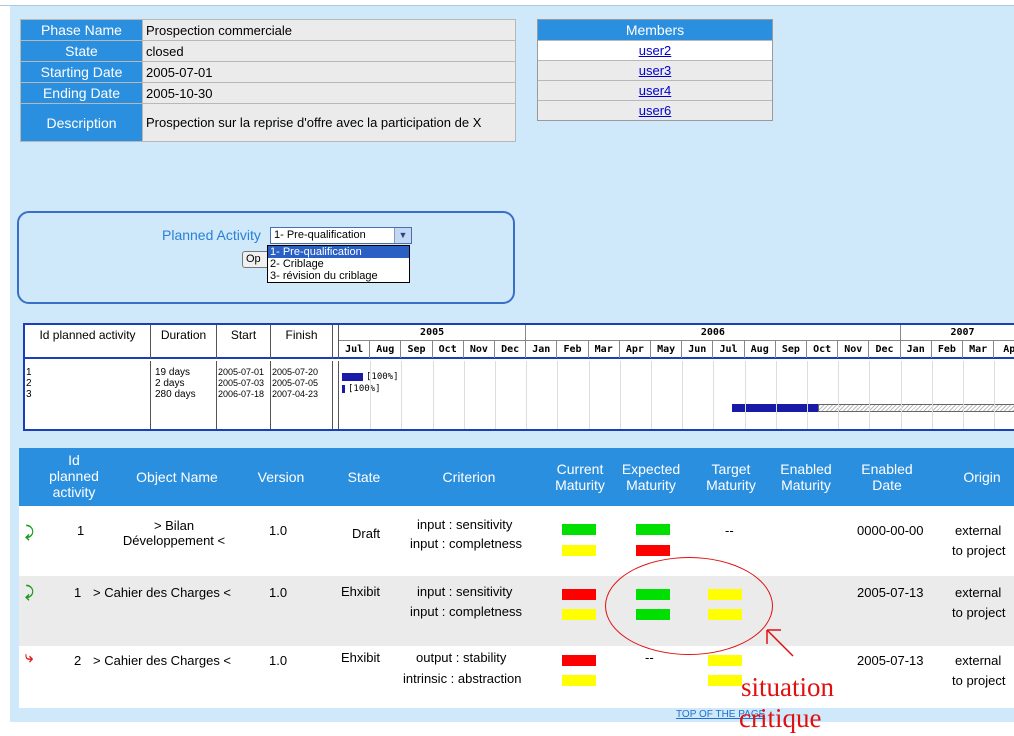  I want to click on dropdown-option-1: 1- Pre-qualification, so click(338, 252).